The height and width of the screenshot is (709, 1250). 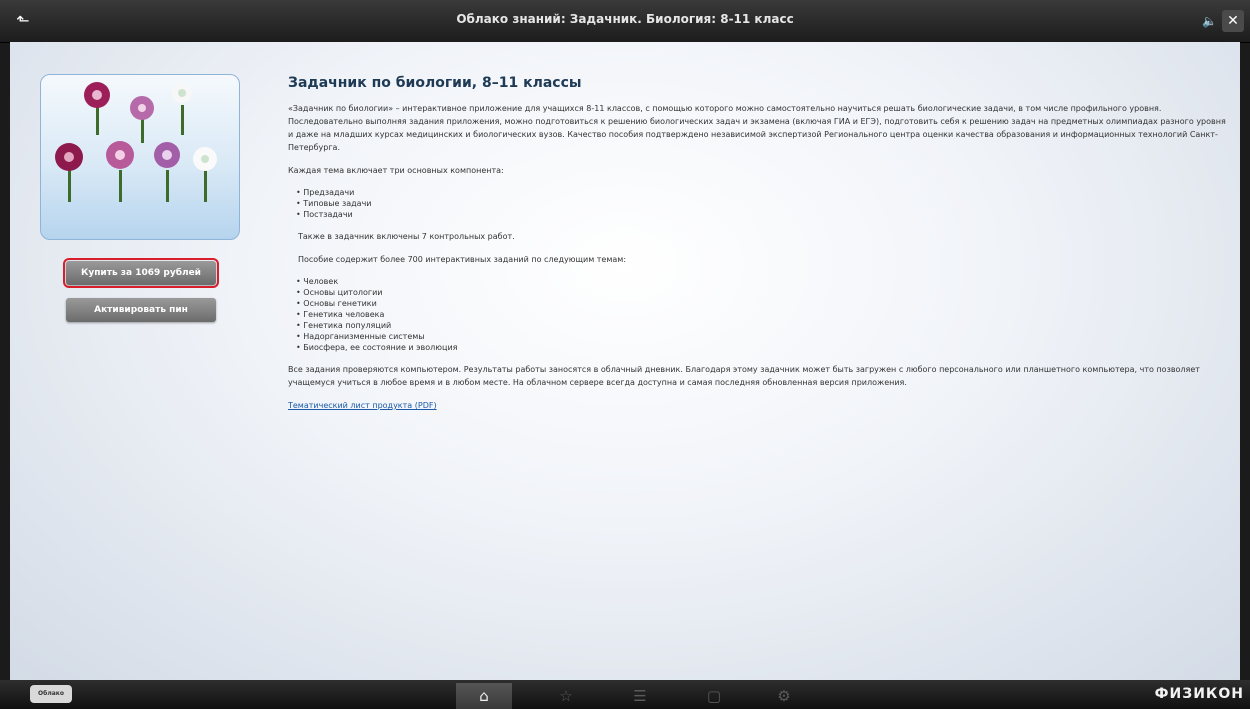 What do you see at coordinates (362, 405) in the screenshot?
I see `pdf-link: Тематический лист продукта (PDF)` at bounding box center [362, 405].